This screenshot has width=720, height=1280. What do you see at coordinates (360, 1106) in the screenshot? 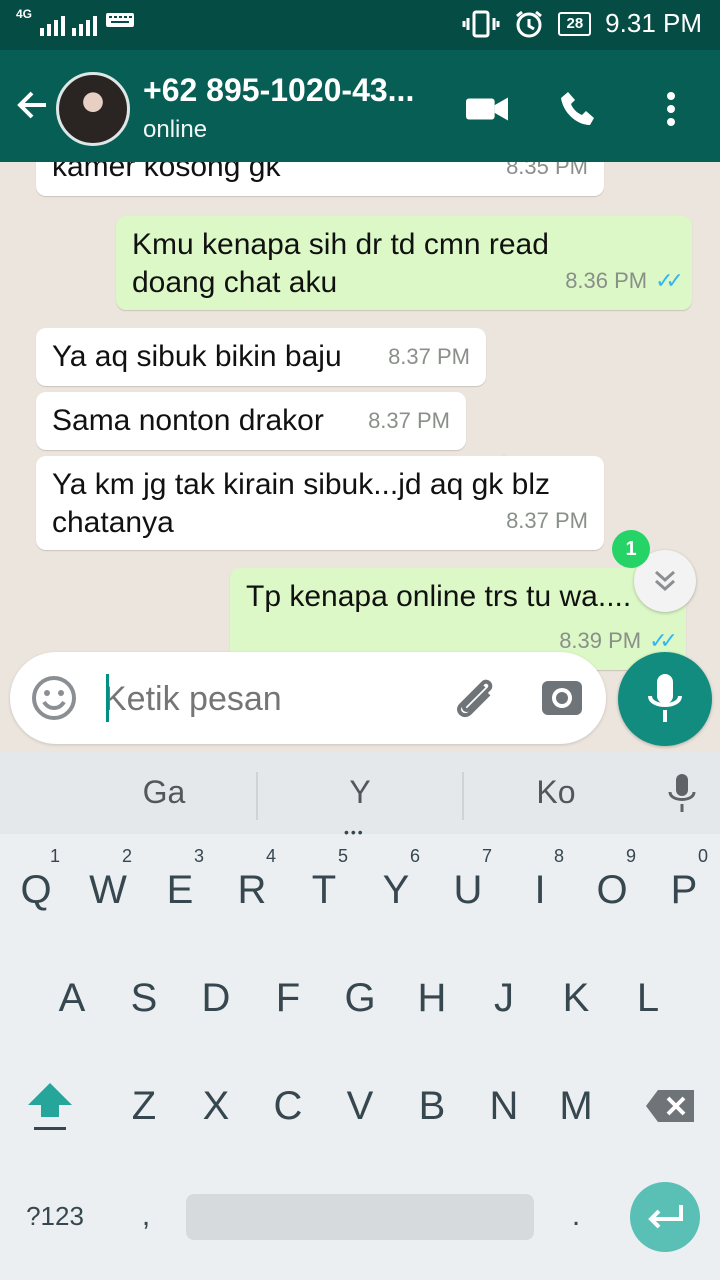
I see `key-v: V` at bounding box center [360, 1106].